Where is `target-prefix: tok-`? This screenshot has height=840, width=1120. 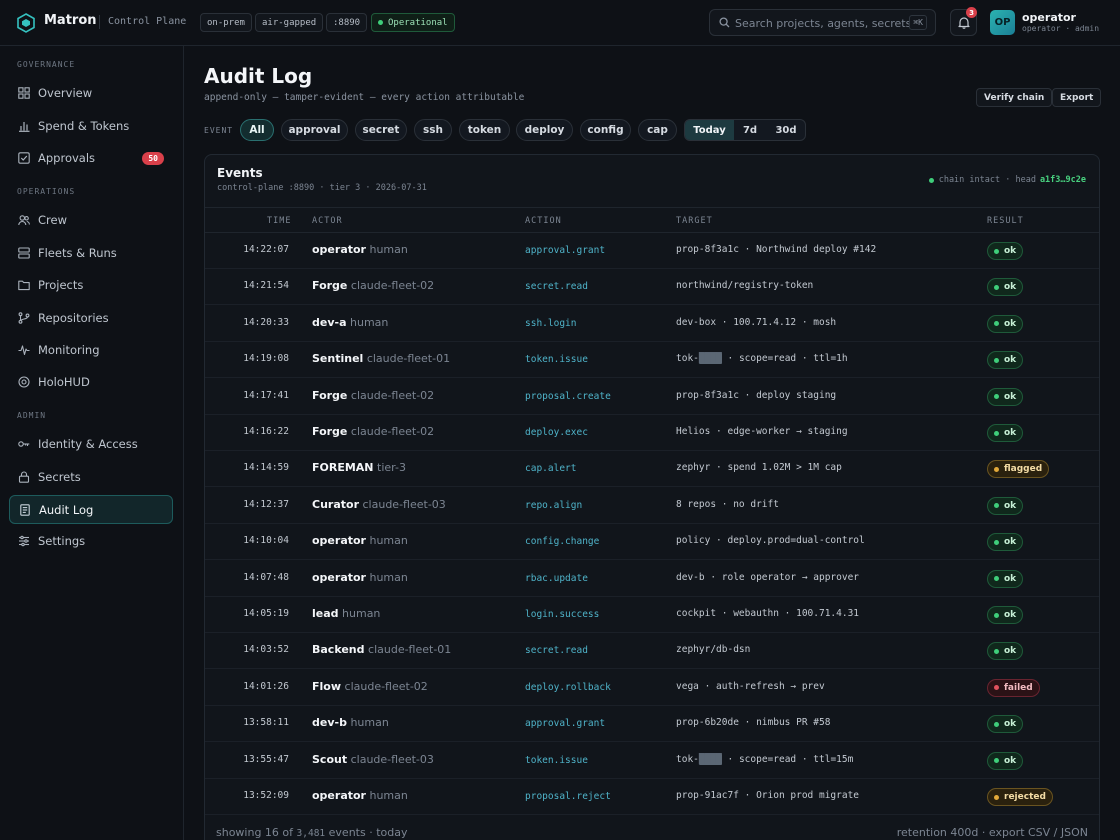 target-prefix: tok- is located at coordinates (687, 759).